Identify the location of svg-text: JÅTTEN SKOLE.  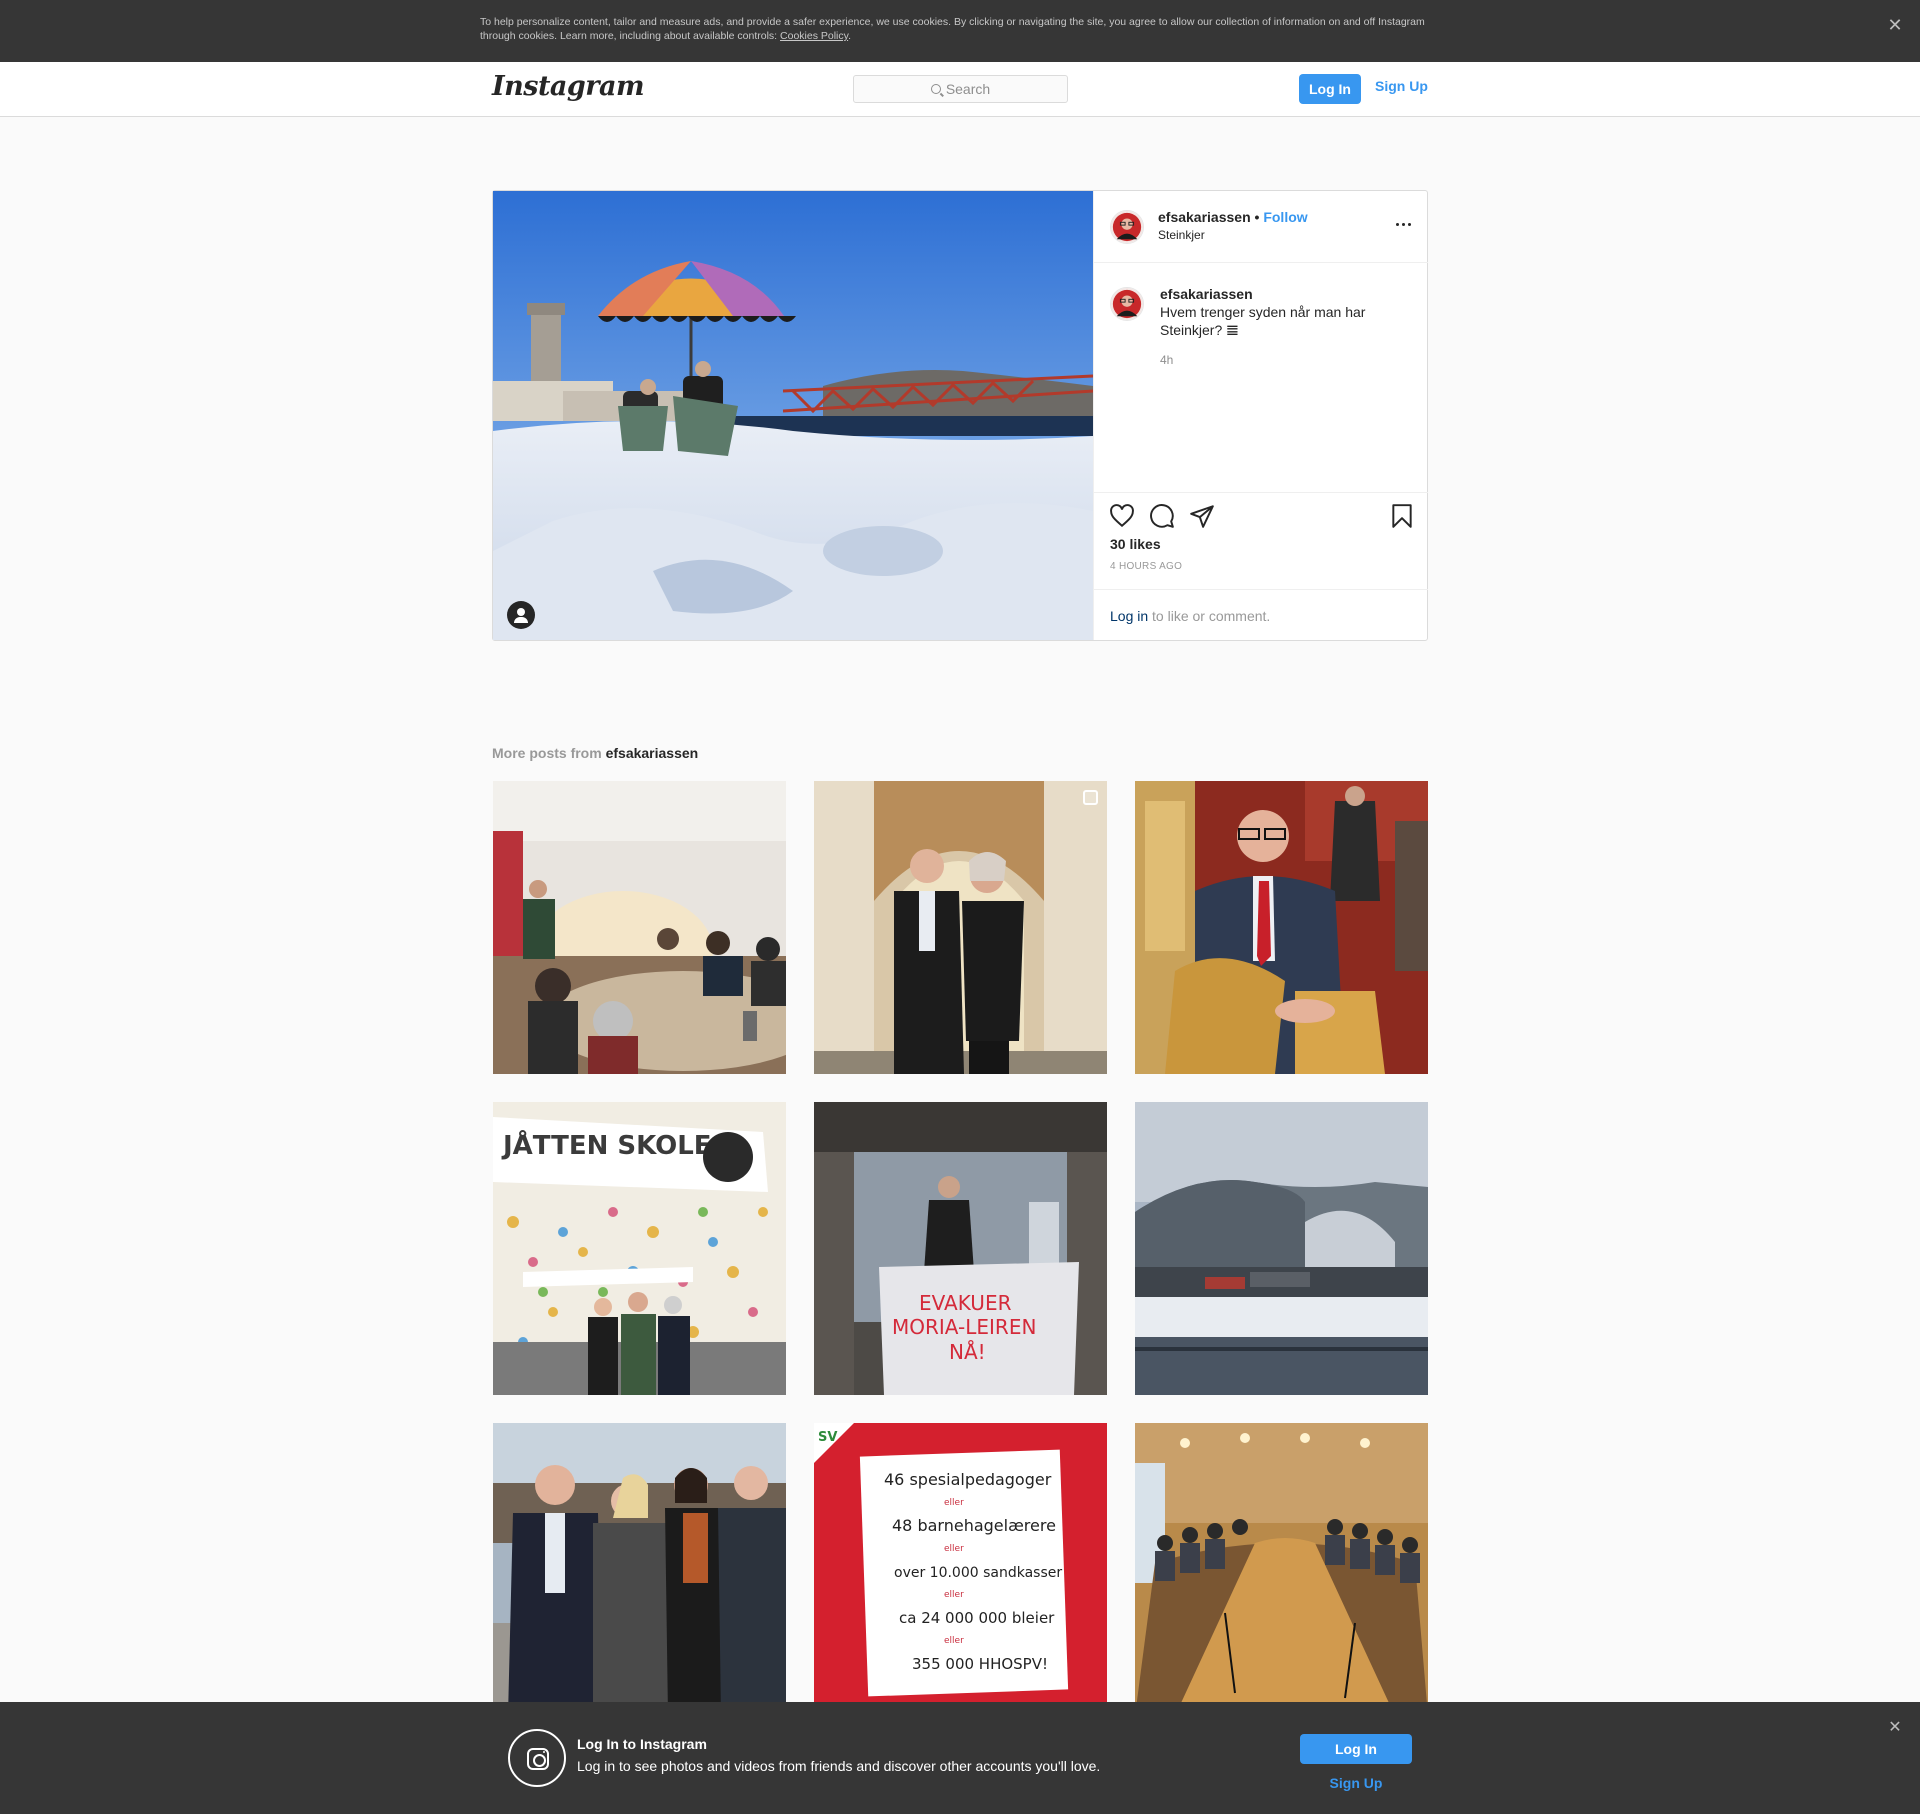
(606, 1145).